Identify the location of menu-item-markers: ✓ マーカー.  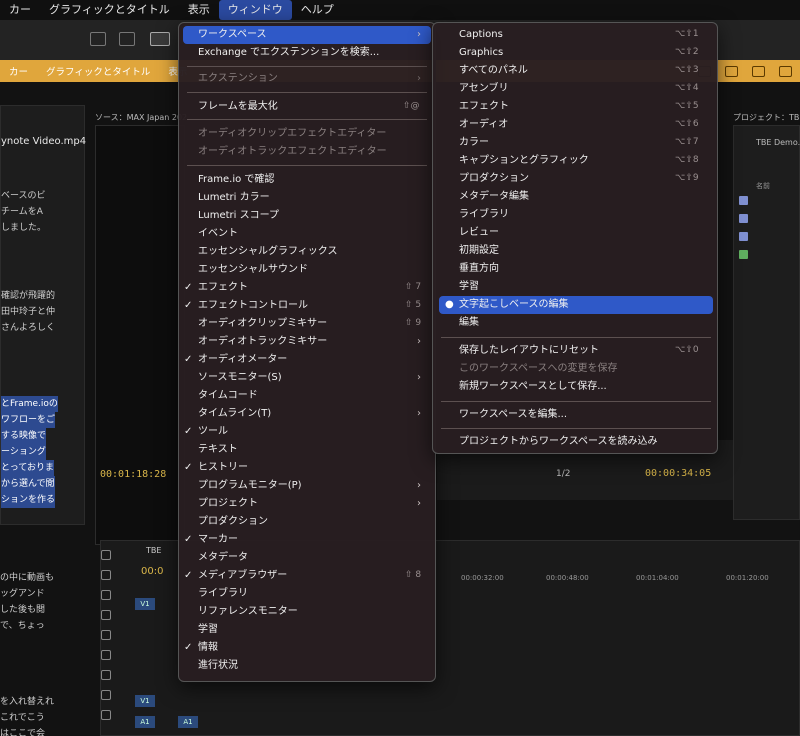
(211, 540).